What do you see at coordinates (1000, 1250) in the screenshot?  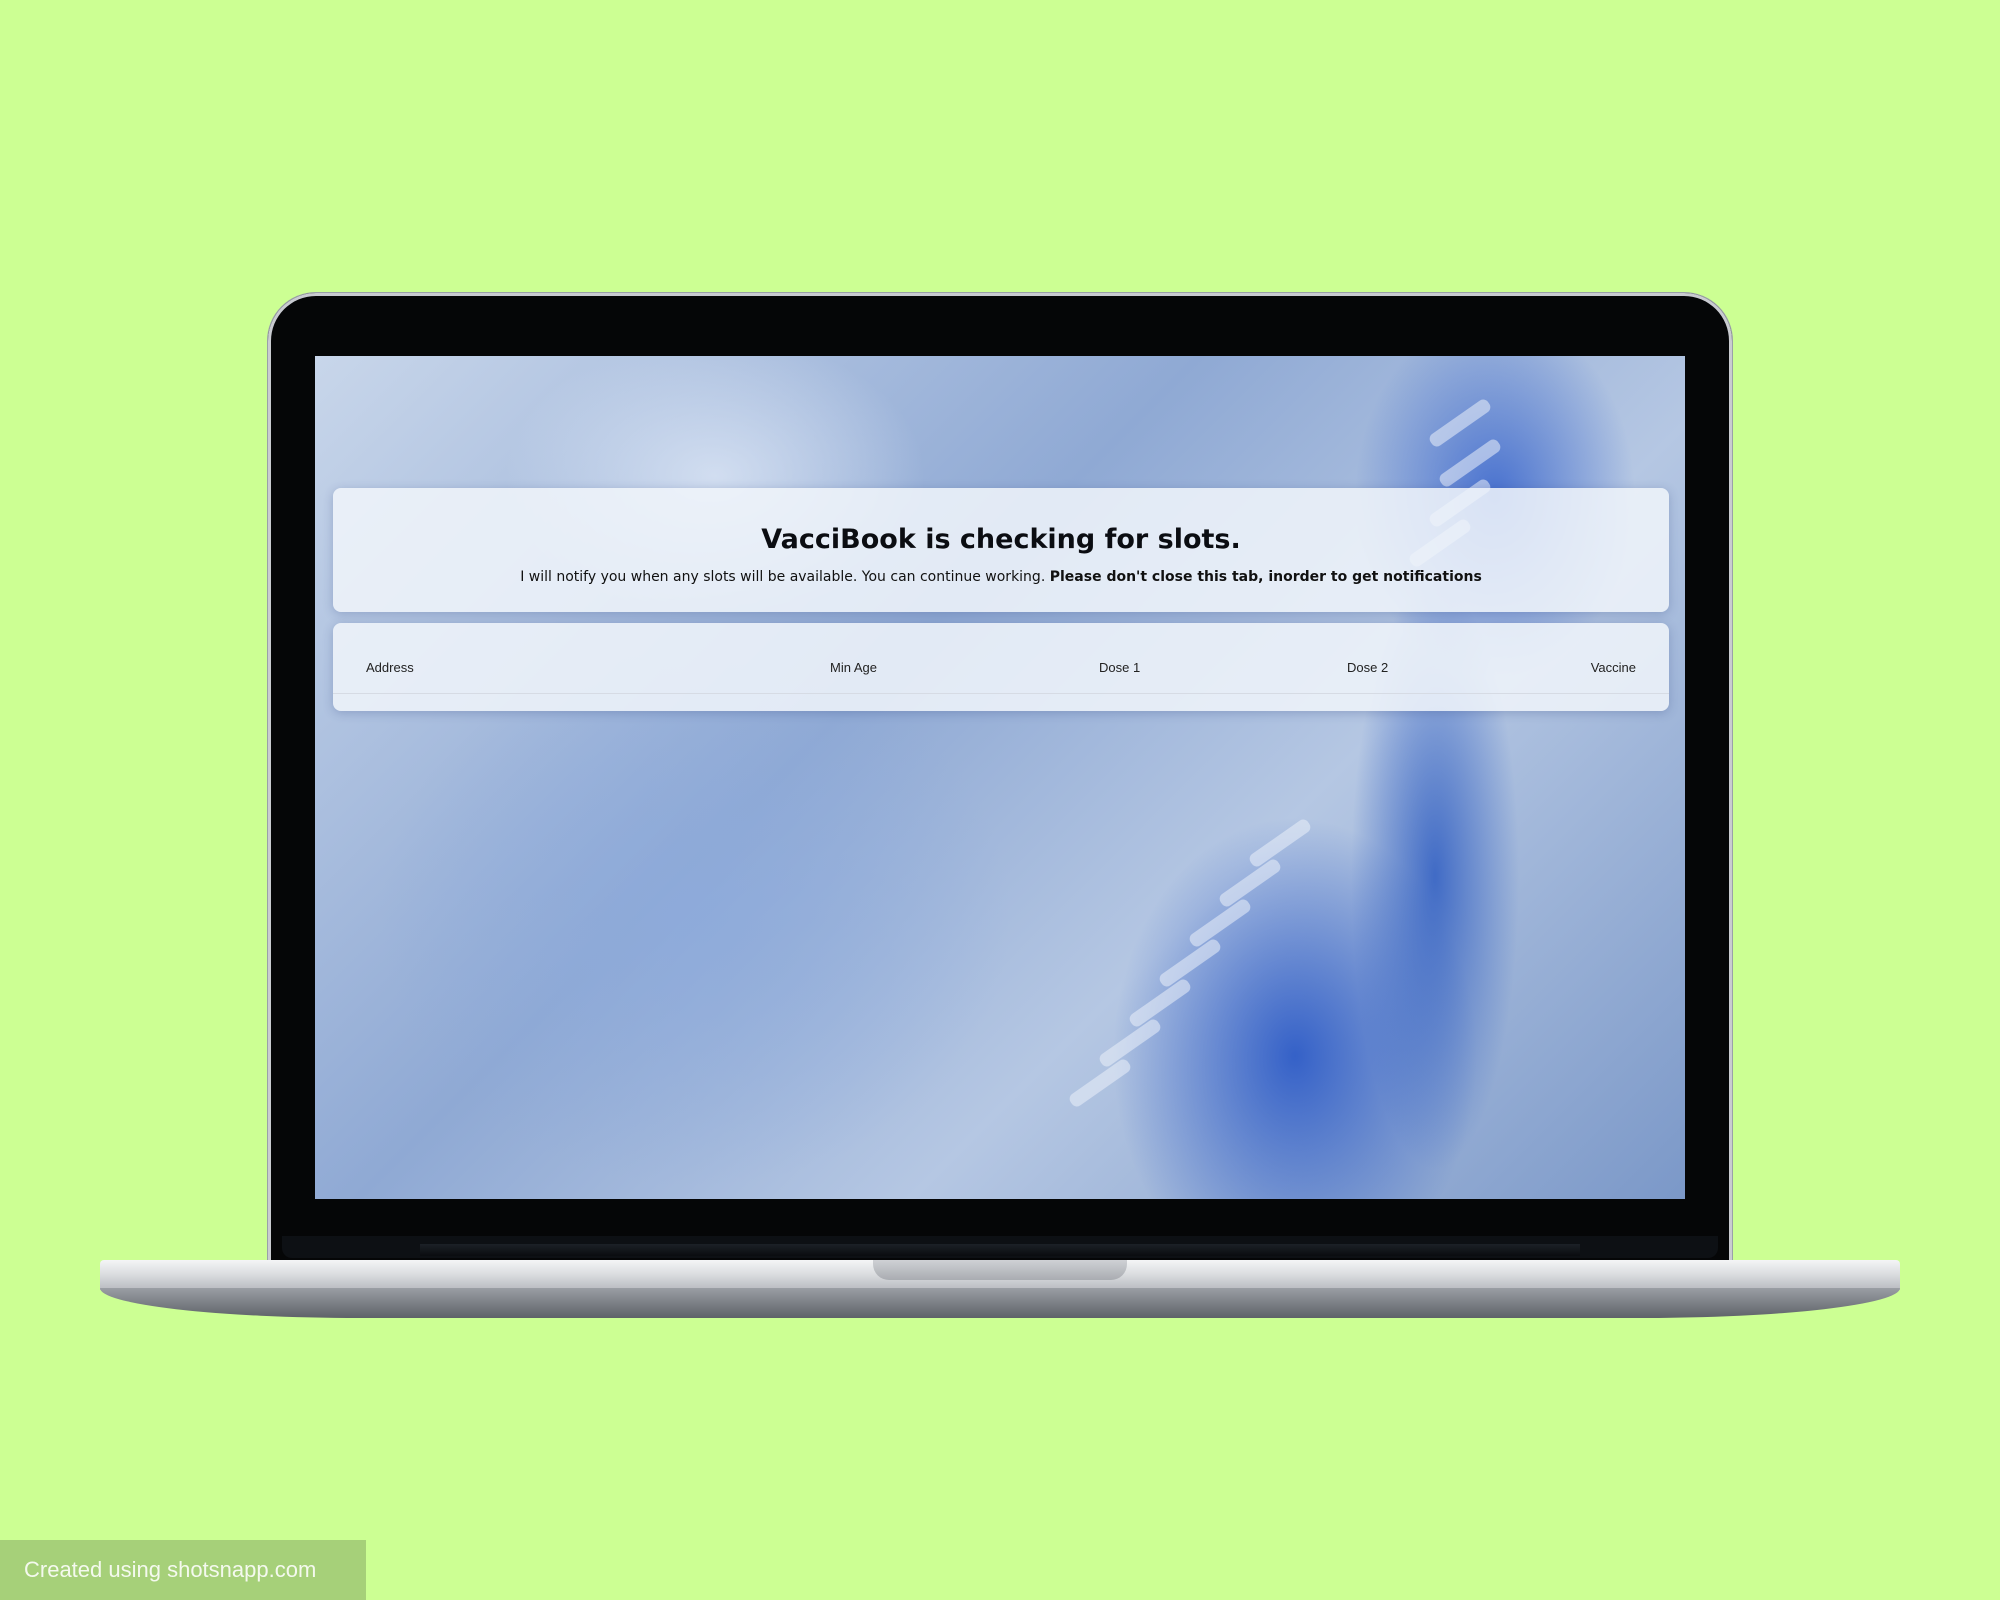 I see `laptop-hinge` at bounding box center [1000, 1250].